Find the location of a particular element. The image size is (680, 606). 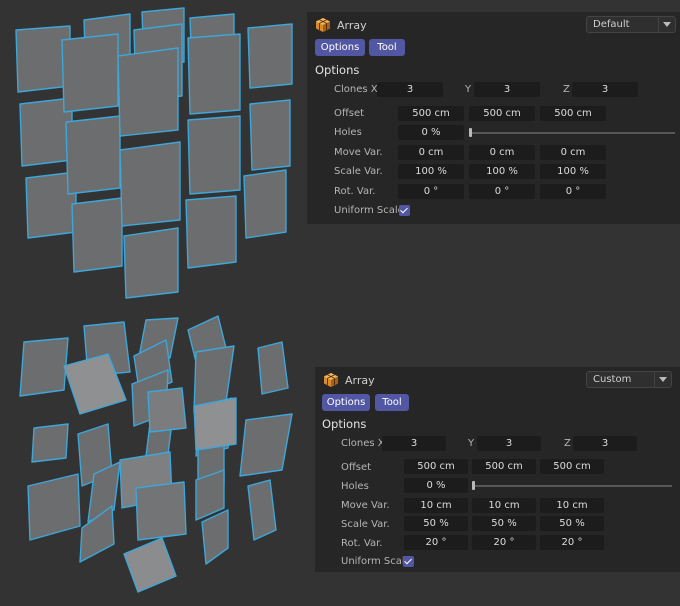

move-x-field: 0 cm is located at coordinates (431, 152).